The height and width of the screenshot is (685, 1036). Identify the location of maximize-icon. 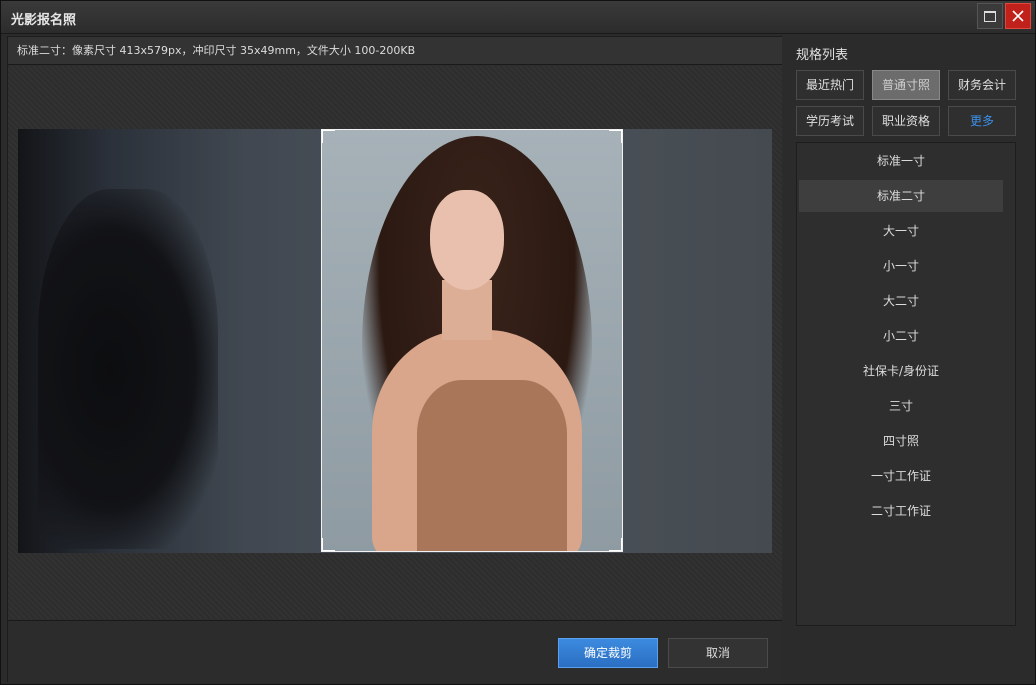
(990, 16).